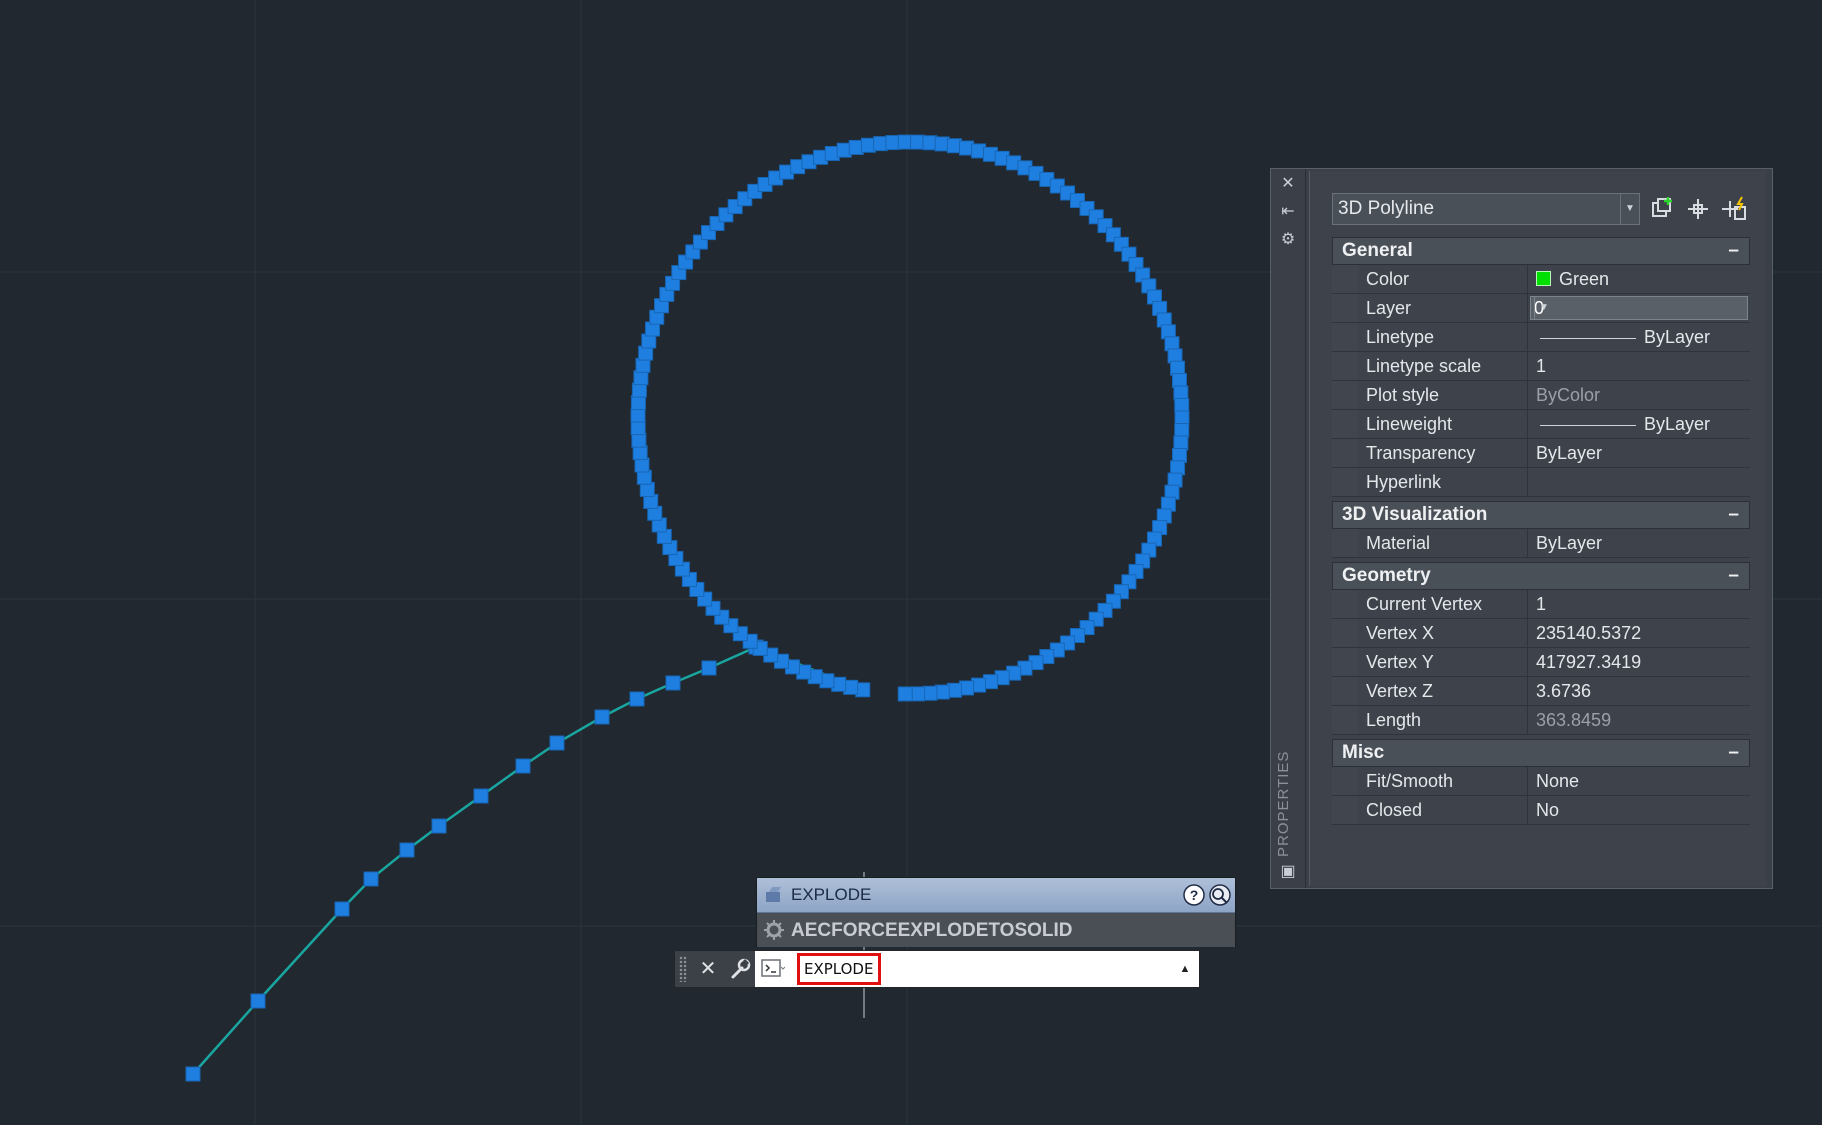 Image resolution: width=1822 pixels, height=1125 pixels. What do you see at coordinates (1185, 969) in the screenshot?
I see `command-history-icon: ▲` at bounding box center [1185, 969].